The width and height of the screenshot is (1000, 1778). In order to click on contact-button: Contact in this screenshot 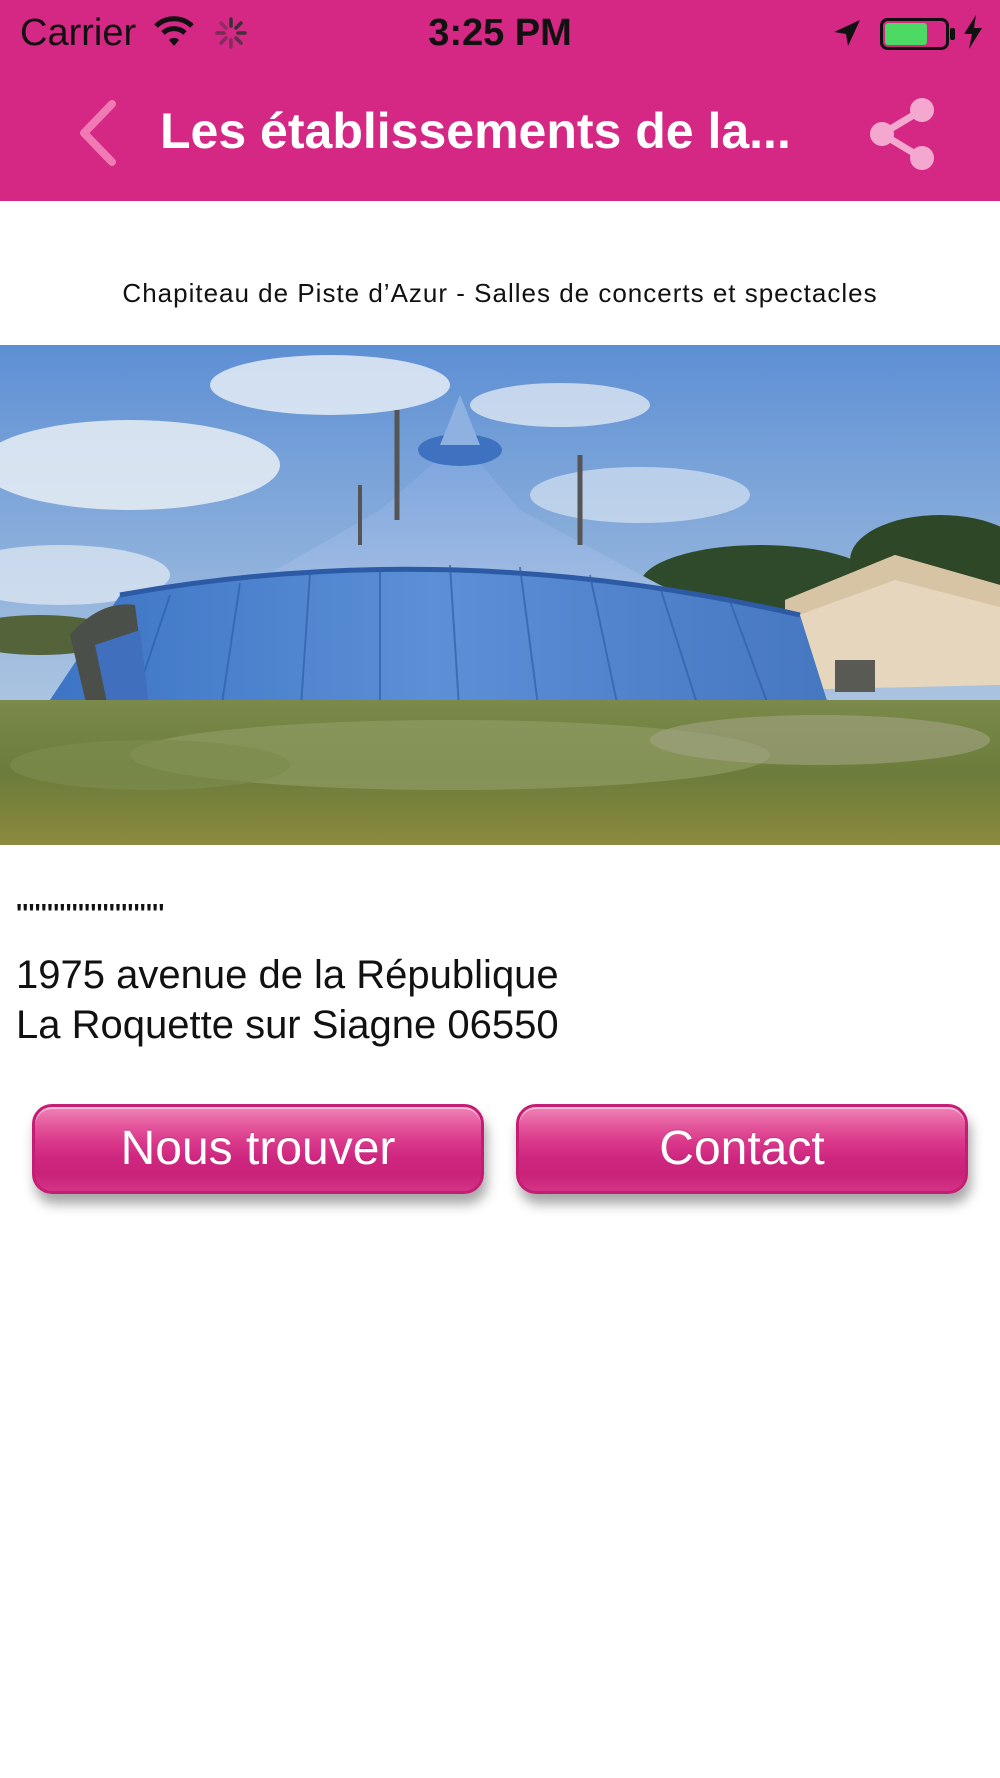, I will do `click(742, 1149)`.